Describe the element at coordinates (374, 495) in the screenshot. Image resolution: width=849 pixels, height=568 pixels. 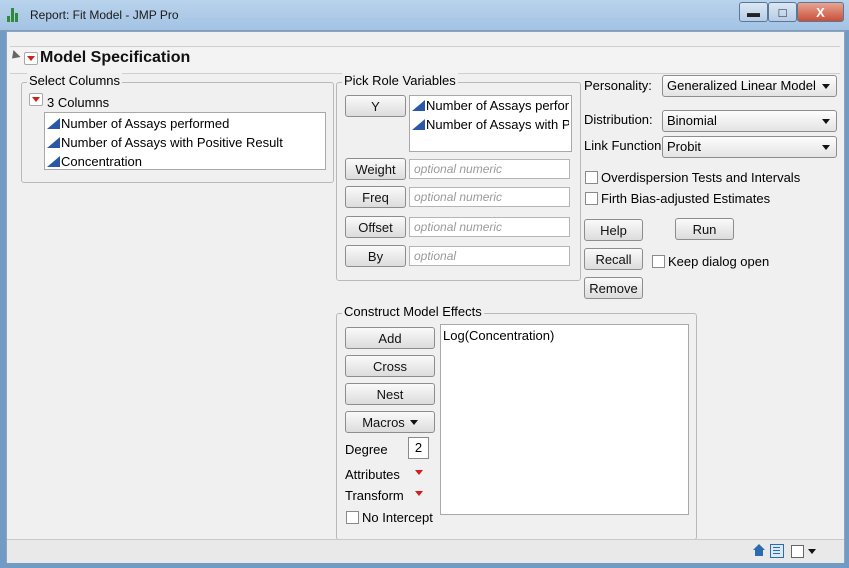
I see `transform-label: Transform` at that location.